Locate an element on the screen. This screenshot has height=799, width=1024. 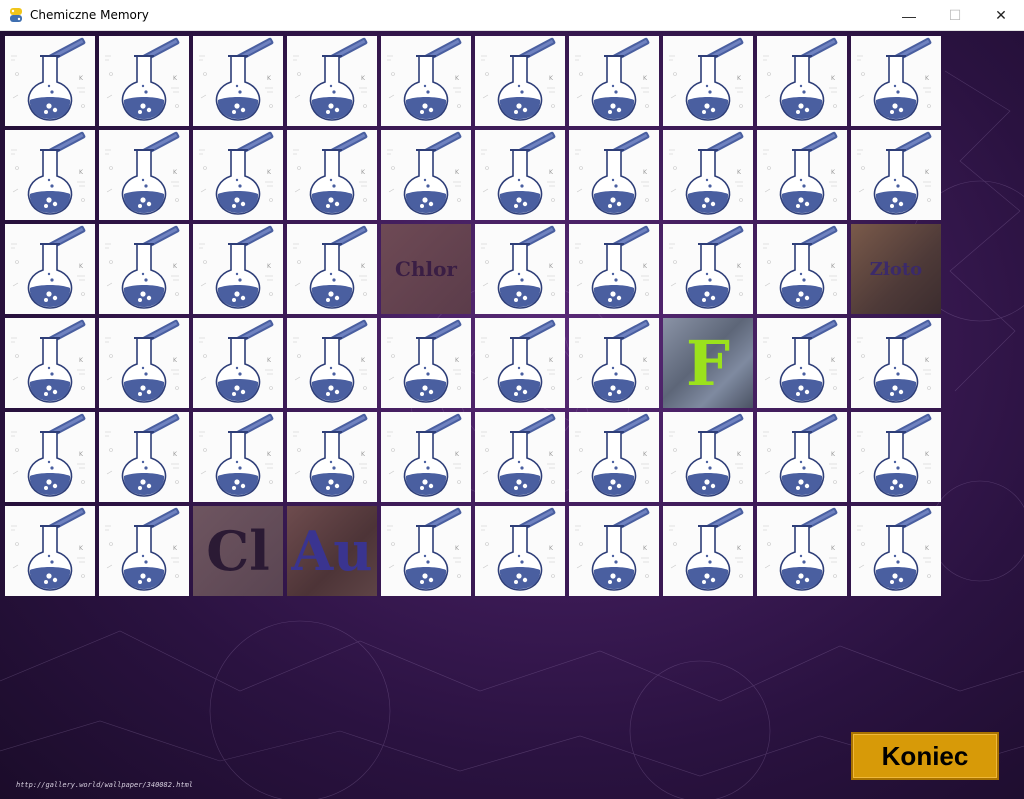
card-label: F is located at coordinates (708, 363).